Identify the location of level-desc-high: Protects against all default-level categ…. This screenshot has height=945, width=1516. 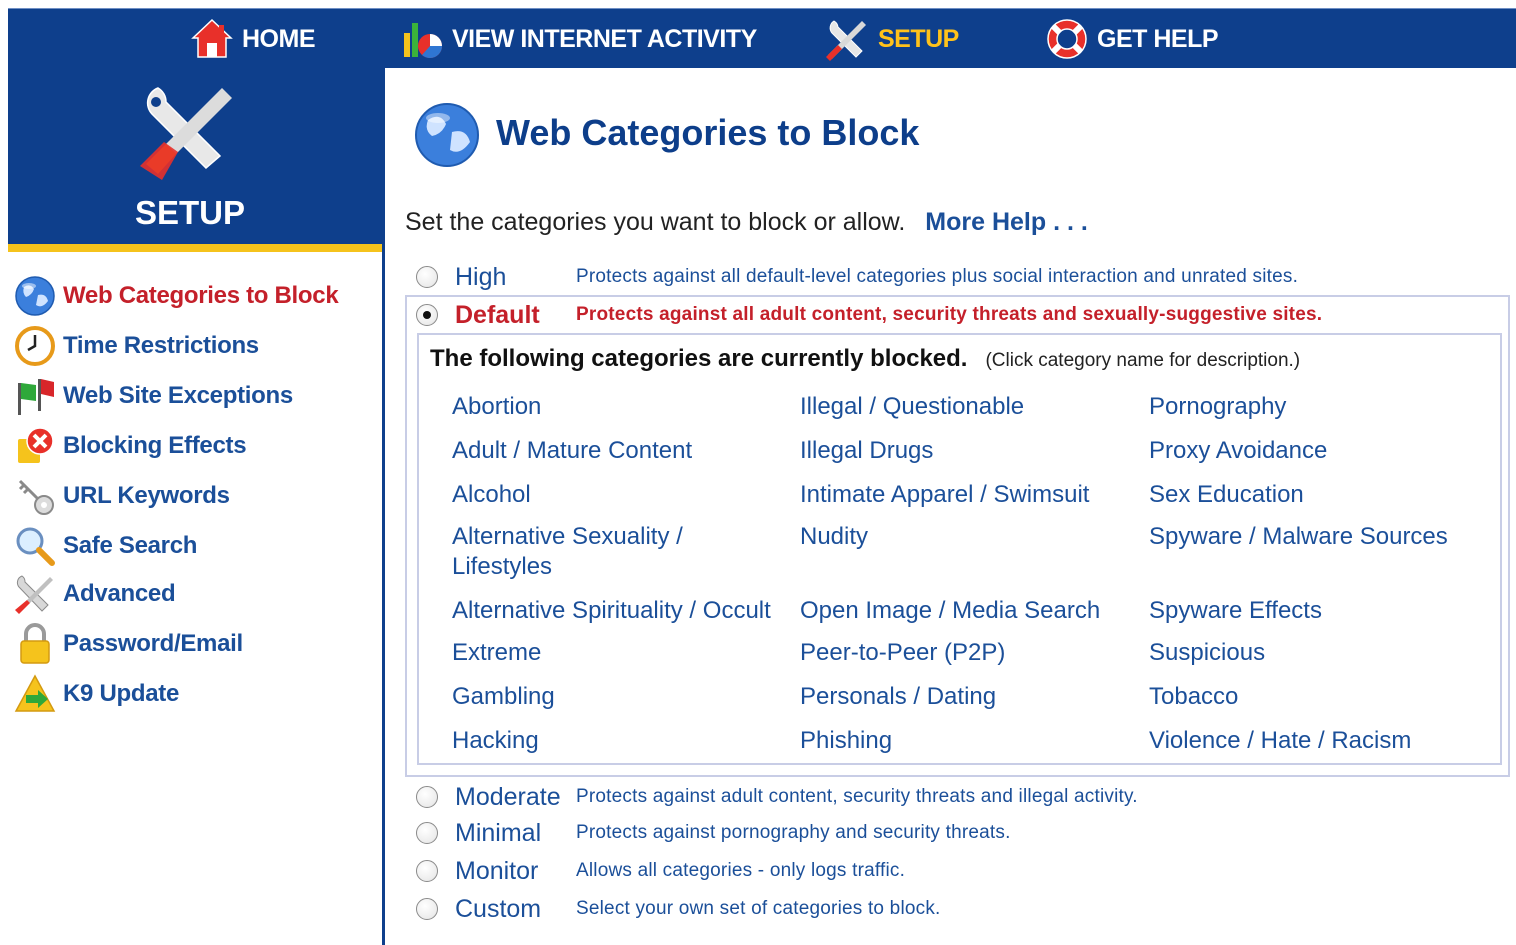
(937, 276).